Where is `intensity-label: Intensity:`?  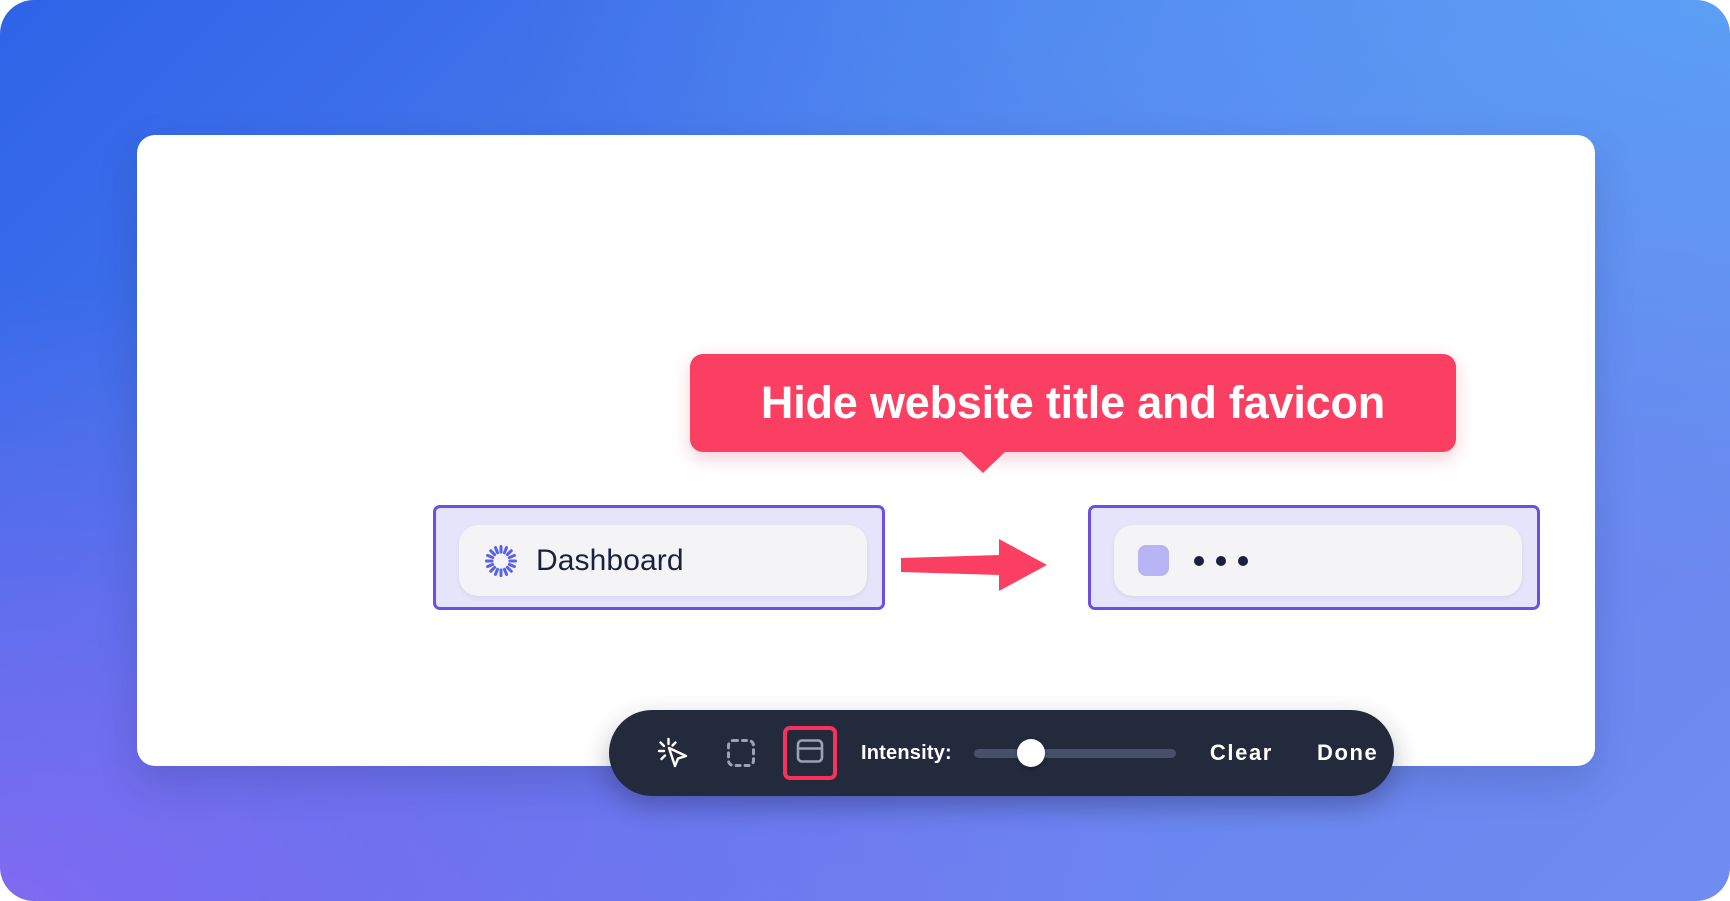 intensity-label: Intensity: is located at coordinates (906, 752).